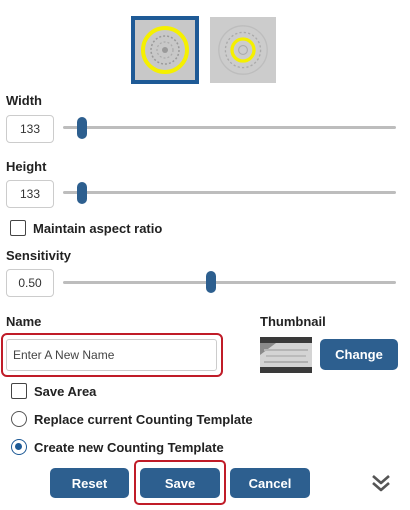  Describe the element at coordinates (98, 228) in the screenshot. I see `maintain-aspect-label: Maintain aspect ratio` at that location.